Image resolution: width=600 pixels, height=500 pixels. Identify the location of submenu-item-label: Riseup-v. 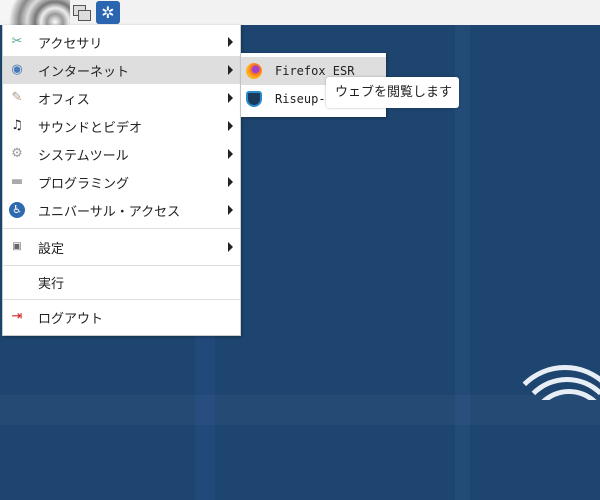
(304, 99).